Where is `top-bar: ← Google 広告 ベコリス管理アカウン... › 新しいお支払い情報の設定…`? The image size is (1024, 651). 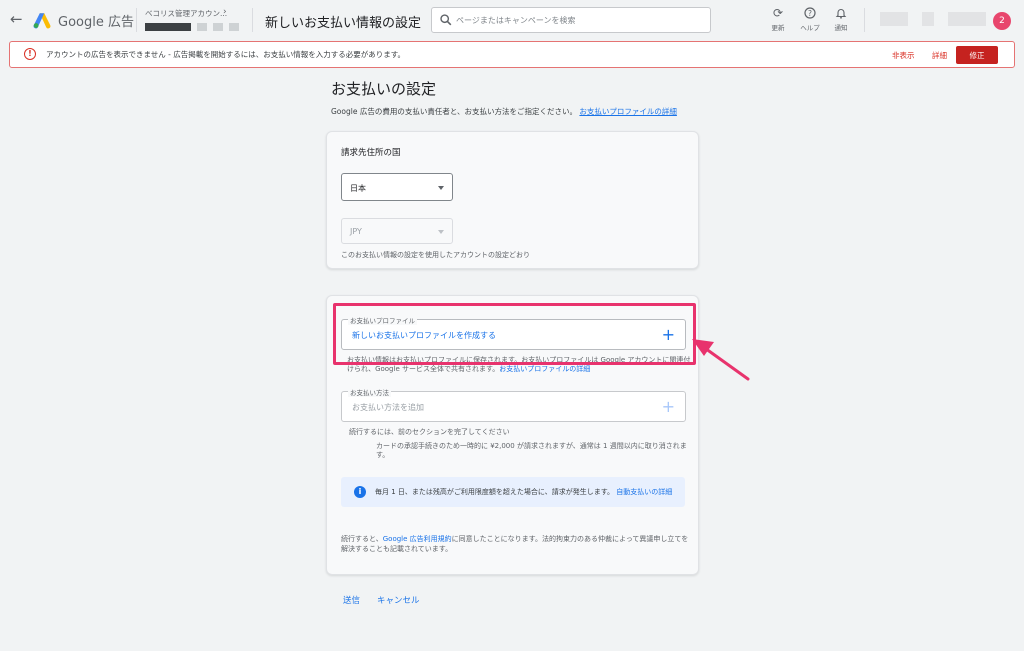
top-bar: ← Google 広告 ベコリス管理アカウン... › 新しいお支払い情報の設定… is located at coordinates (512, 20).